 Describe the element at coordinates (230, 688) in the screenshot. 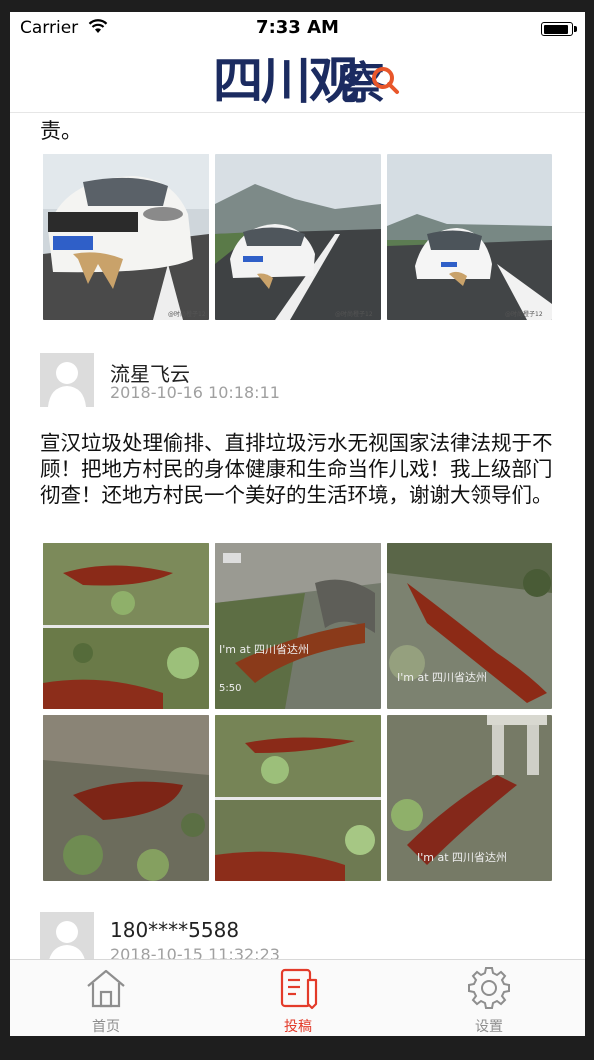

I see `photo-time: 5:50` at that location.